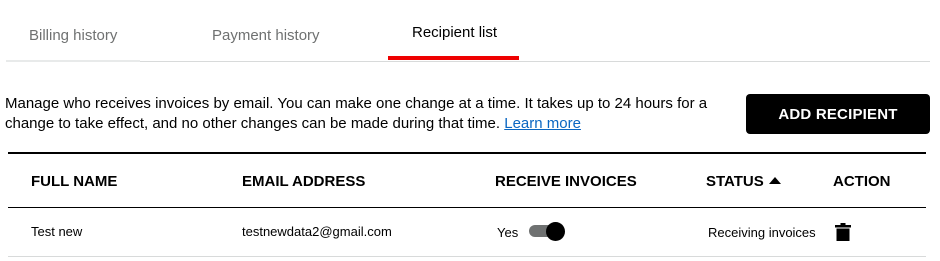 The image size is (940, 261). Describe the element at coordinates (843, 232) in the screenshot. I see `trash-icon` at that location.